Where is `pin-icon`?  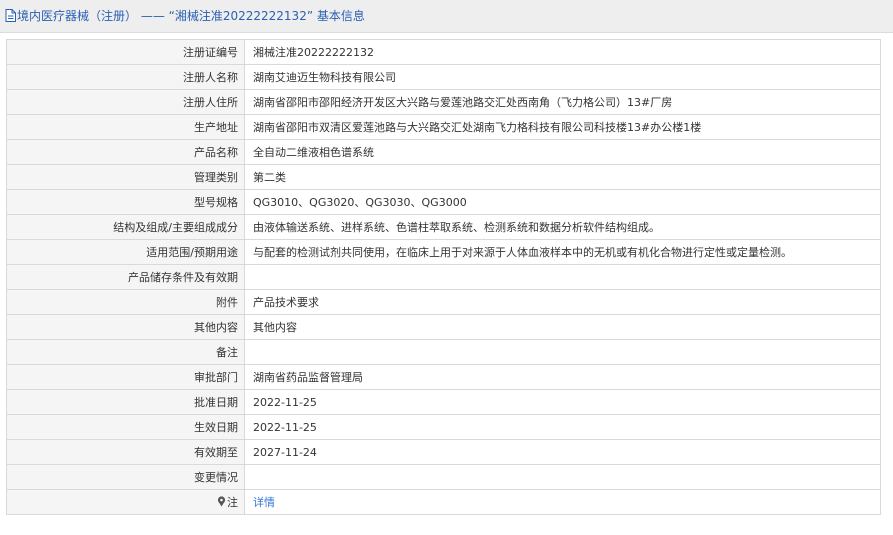 pin-icon is located at coordinates (221, 503).